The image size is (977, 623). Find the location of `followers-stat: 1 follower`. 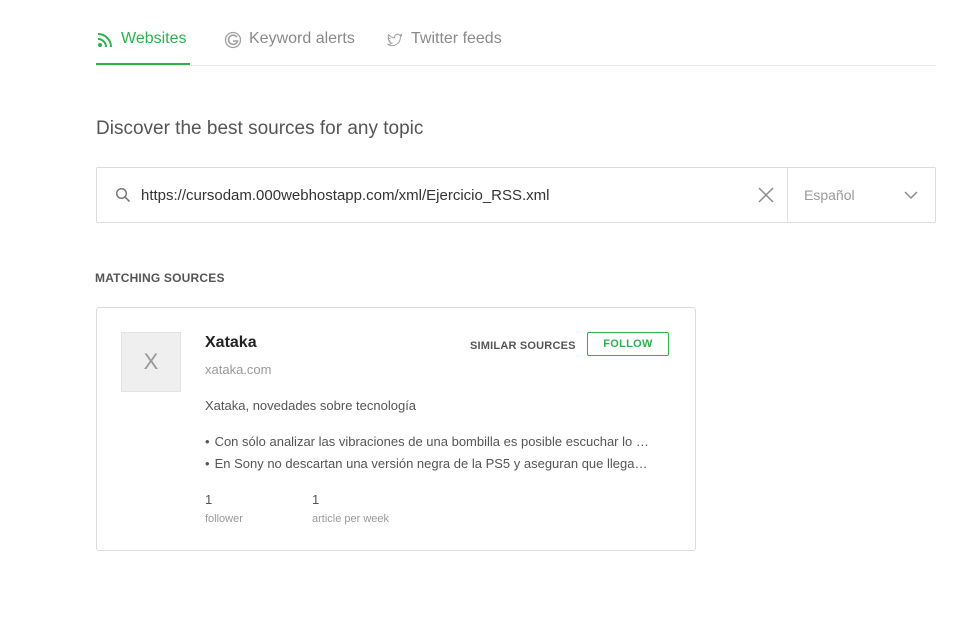

followers-stat: 1 follower is located at coordinates (224, 508).